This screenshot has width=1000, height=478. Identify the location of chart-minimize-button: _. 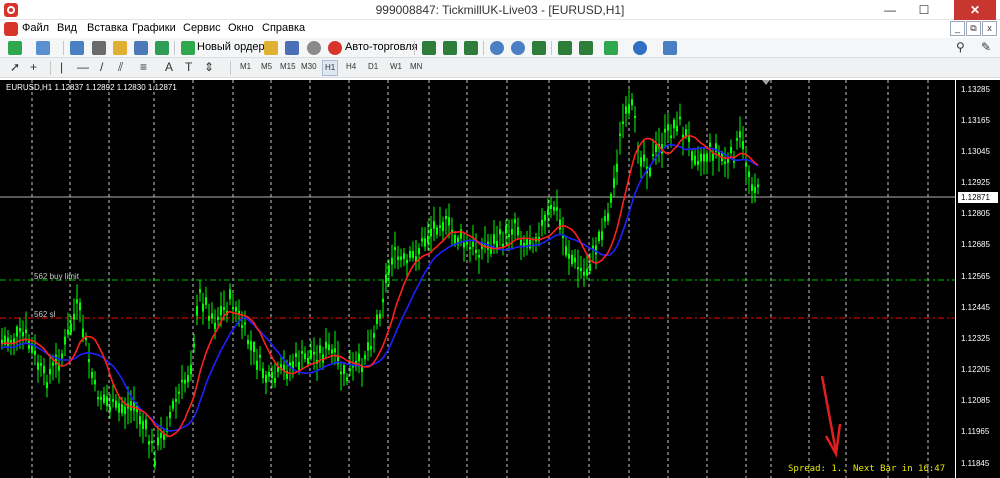
(957, 28).